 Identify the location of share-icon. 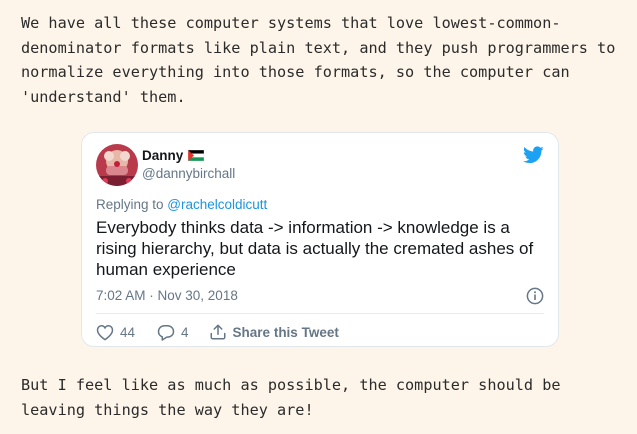
(218, 332).